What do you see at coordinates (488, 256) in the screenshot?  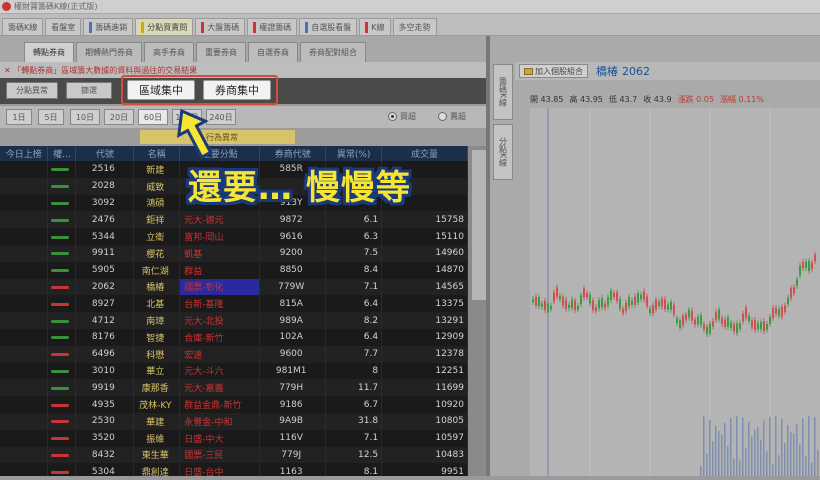 I see `panel-divider` at bounding box center [488, 256].